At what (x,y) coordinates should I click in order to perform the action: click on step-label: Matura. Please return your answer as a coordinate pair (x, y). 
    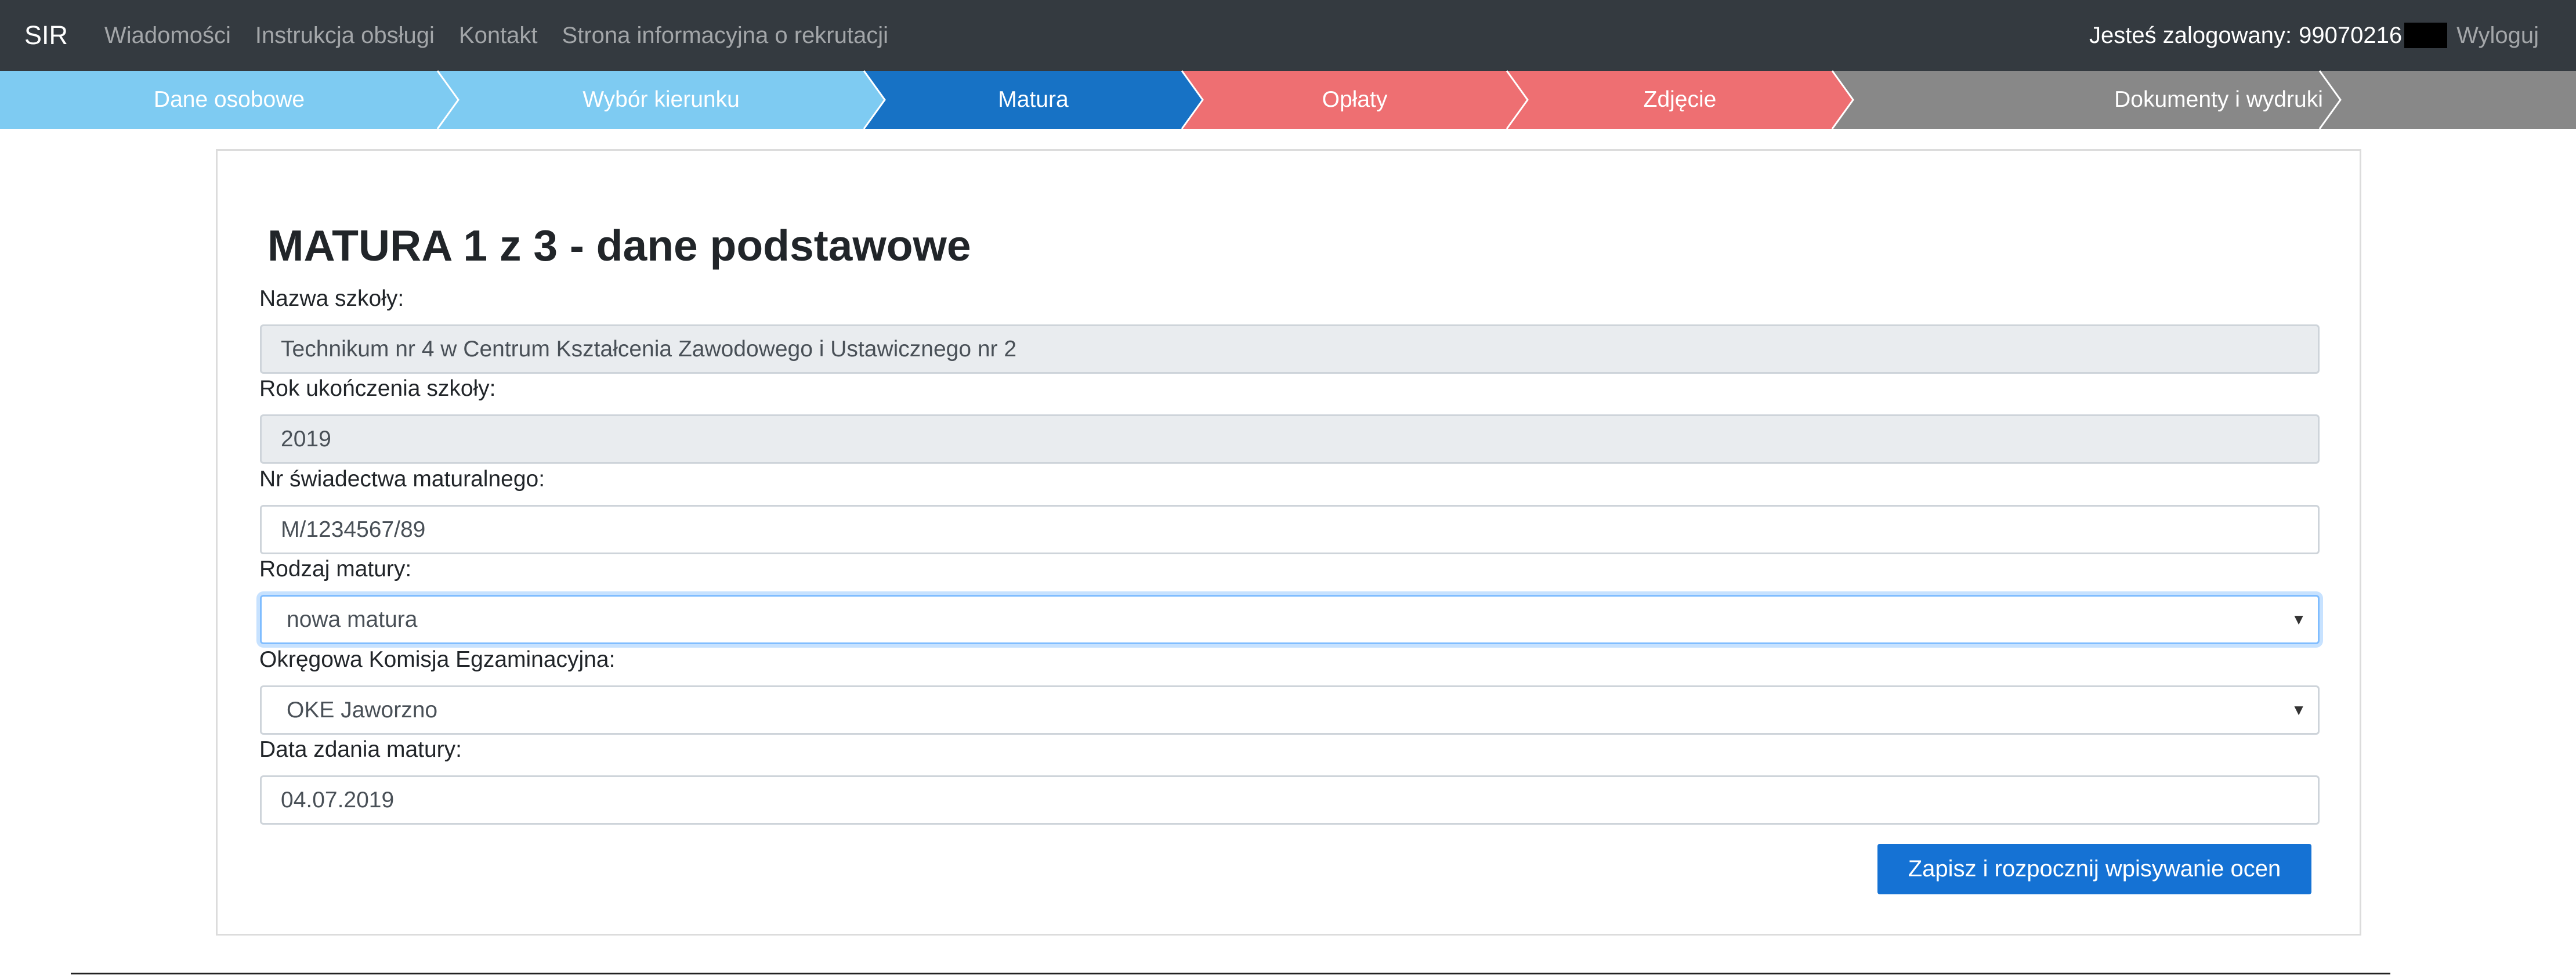
    Looking at the image, I should click on (1033, 100).